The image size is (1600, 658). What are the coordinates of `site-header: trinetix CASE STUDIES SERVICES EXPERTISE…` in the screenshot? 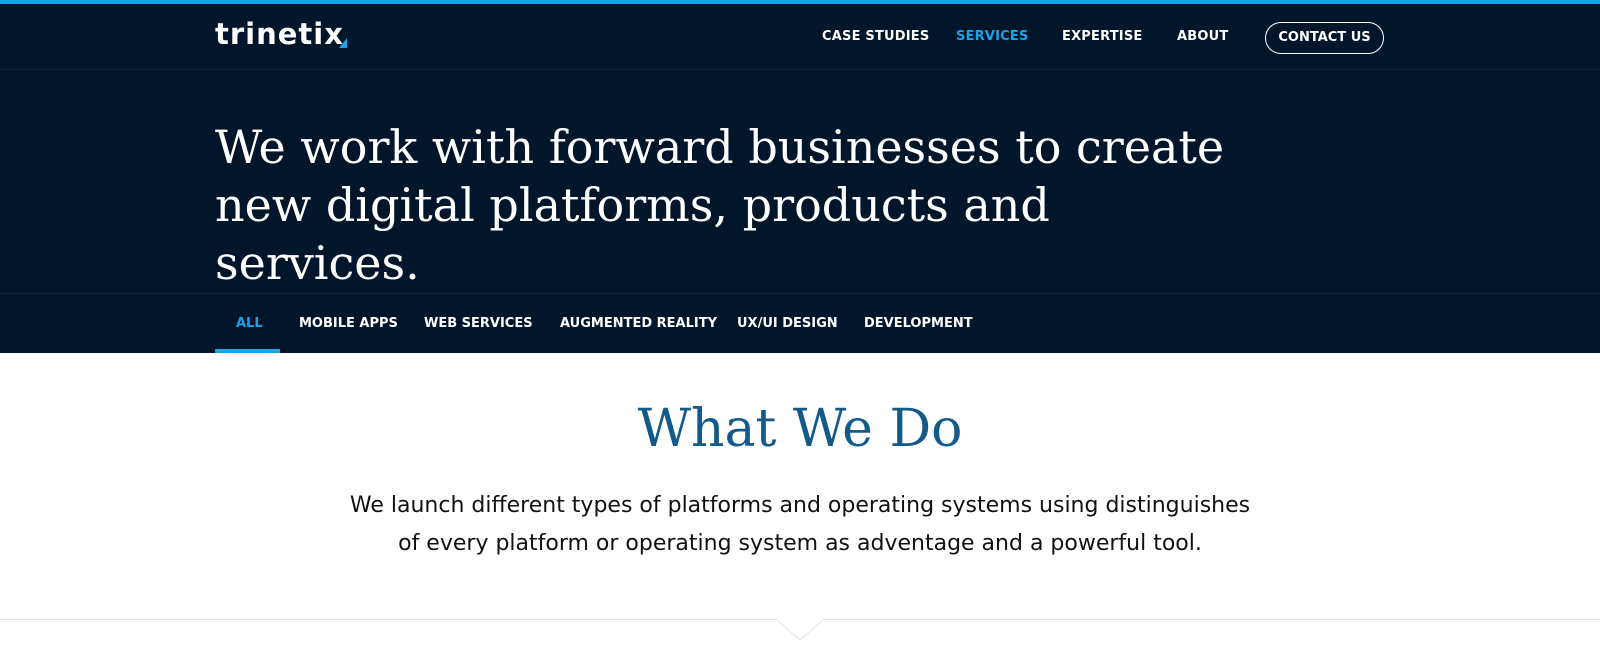 It's located at (800, 37).